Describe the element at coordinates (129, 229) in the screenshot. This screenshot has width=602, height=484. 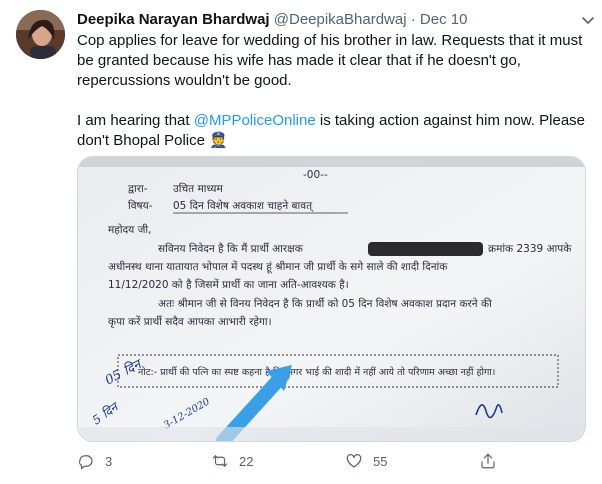
I see `doc-salutation: महोदय जी,` at that location.